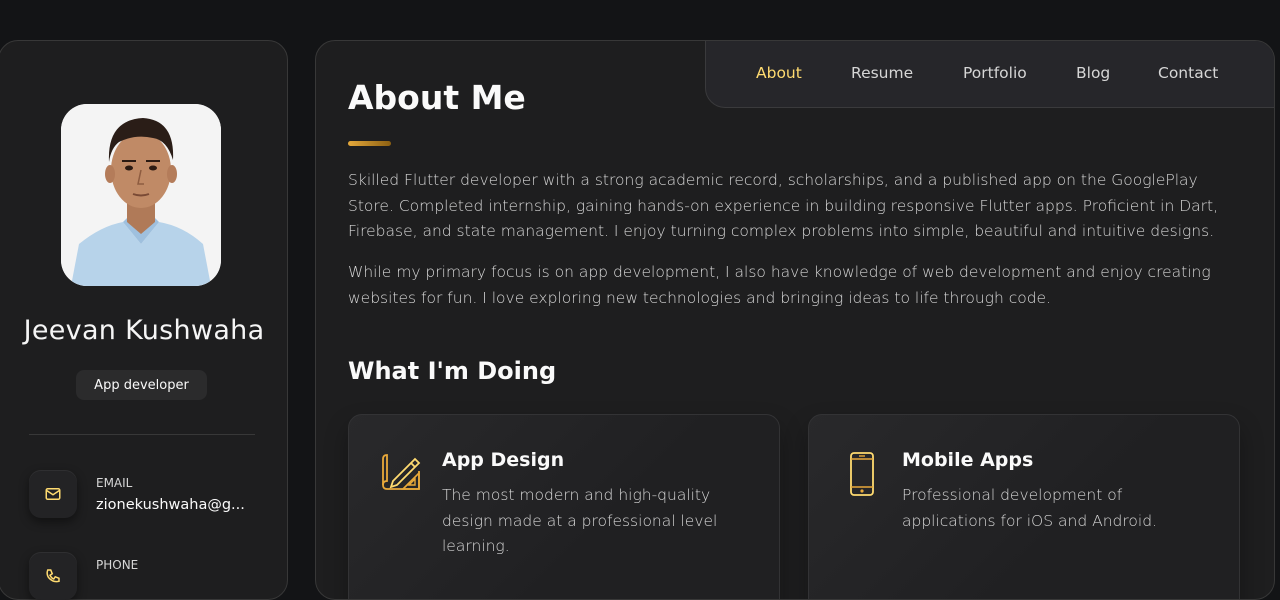  I want to click on nav-portfolio: Portfolio, so click(995, 73).